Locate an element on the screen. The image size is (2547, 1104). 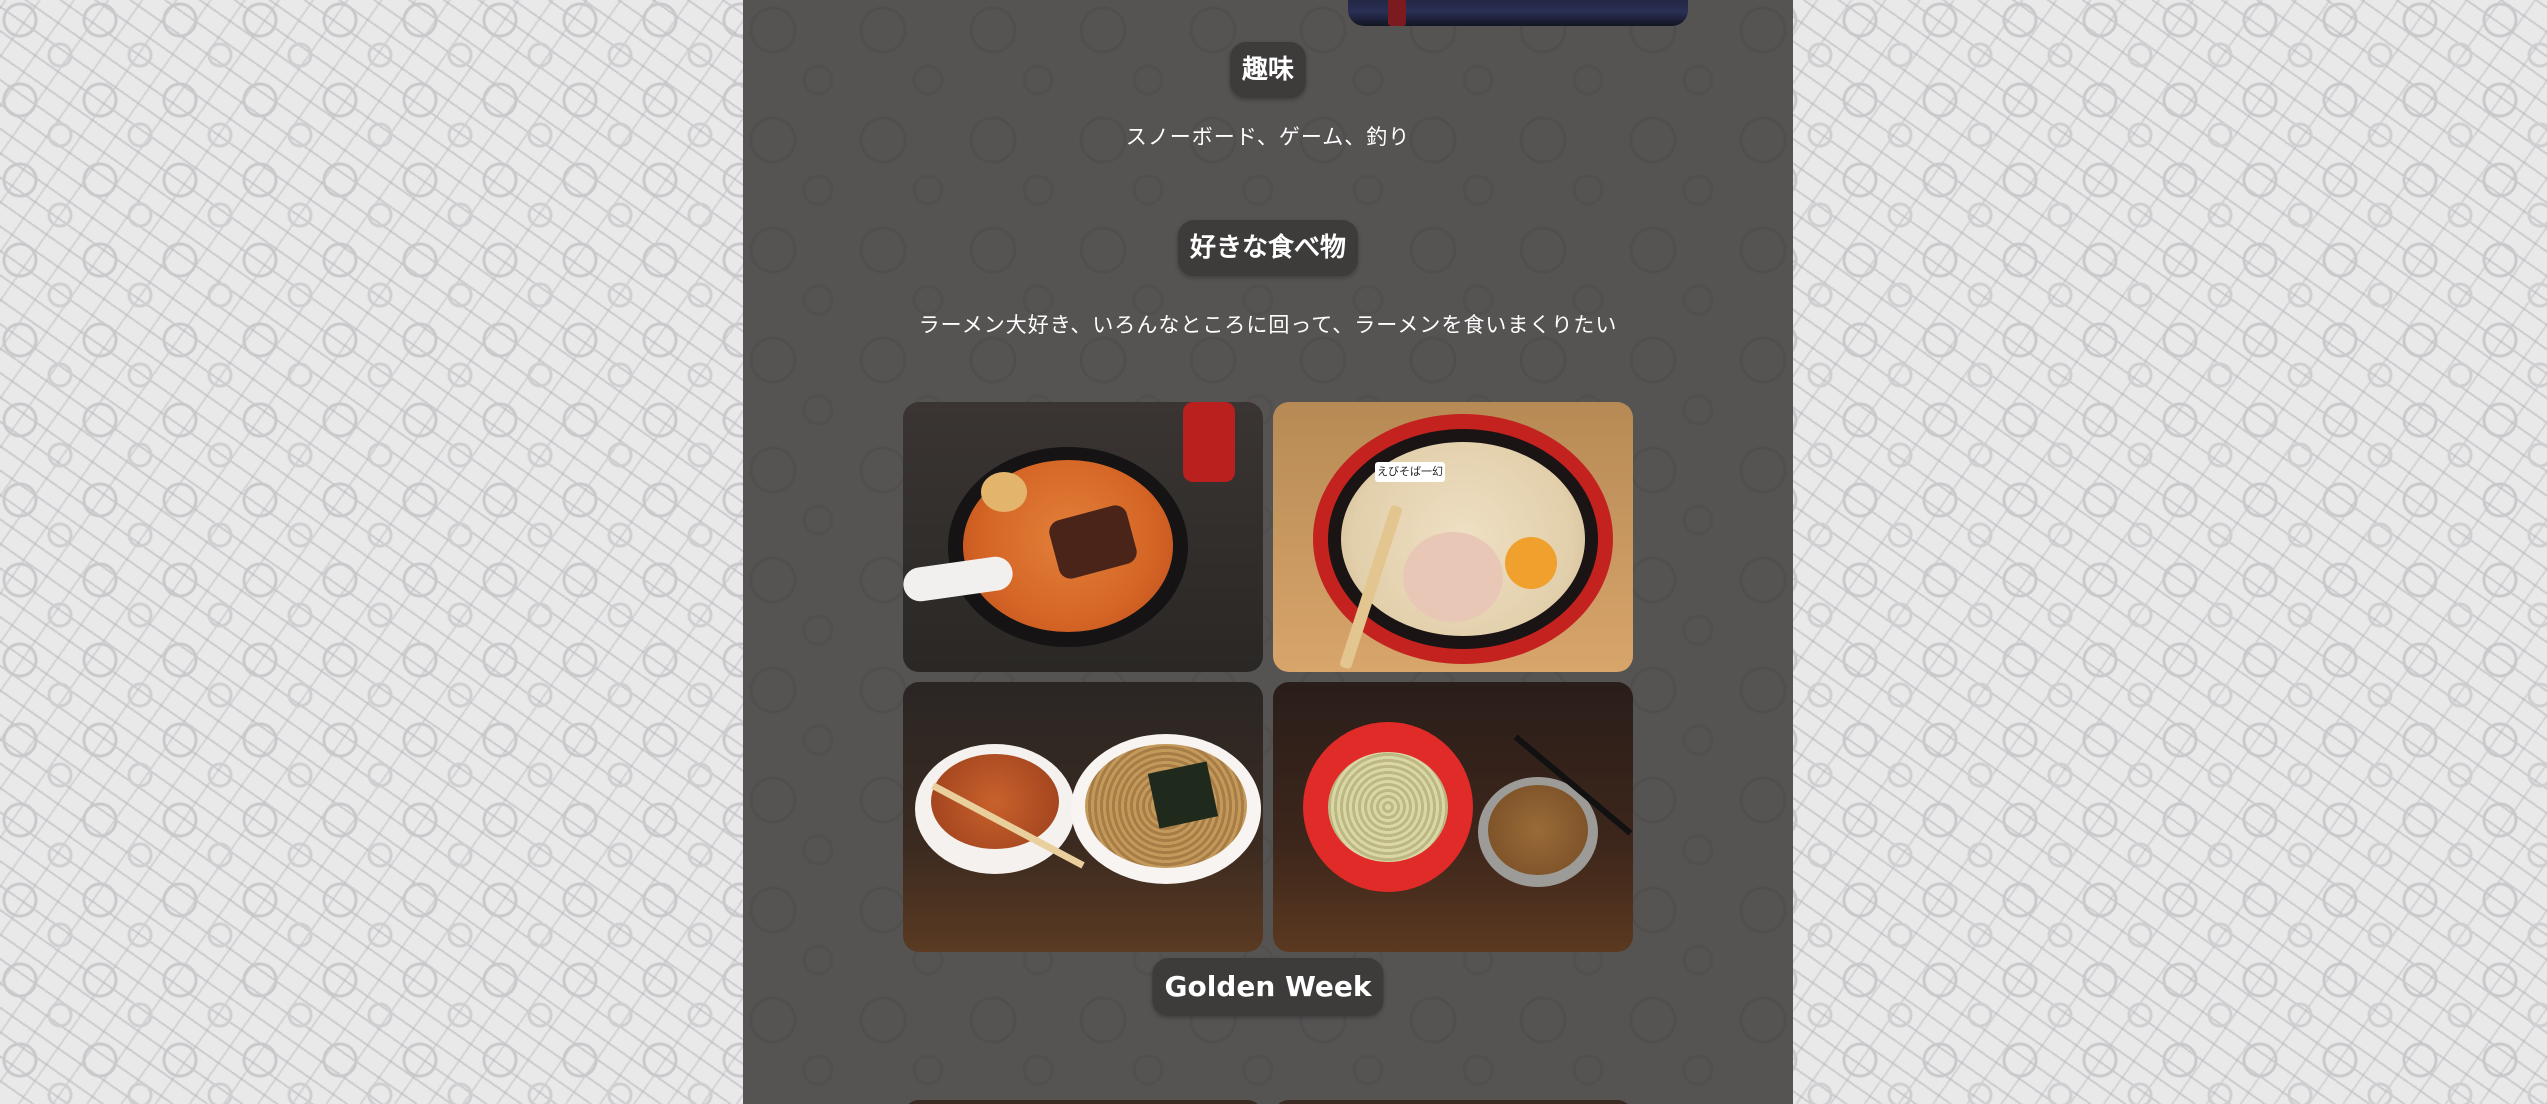
favorite-food-text: ラーメン大好き、いろんなところに回って、ラーメンを食いまくりたい is located at coordinates (1268, 325).